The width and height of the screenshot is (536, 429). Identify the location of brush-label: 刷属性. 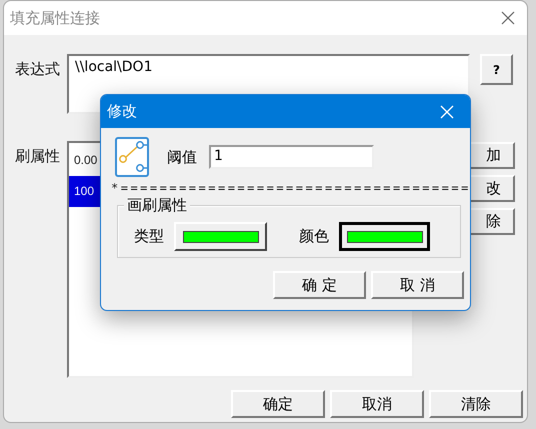
(37, 156).